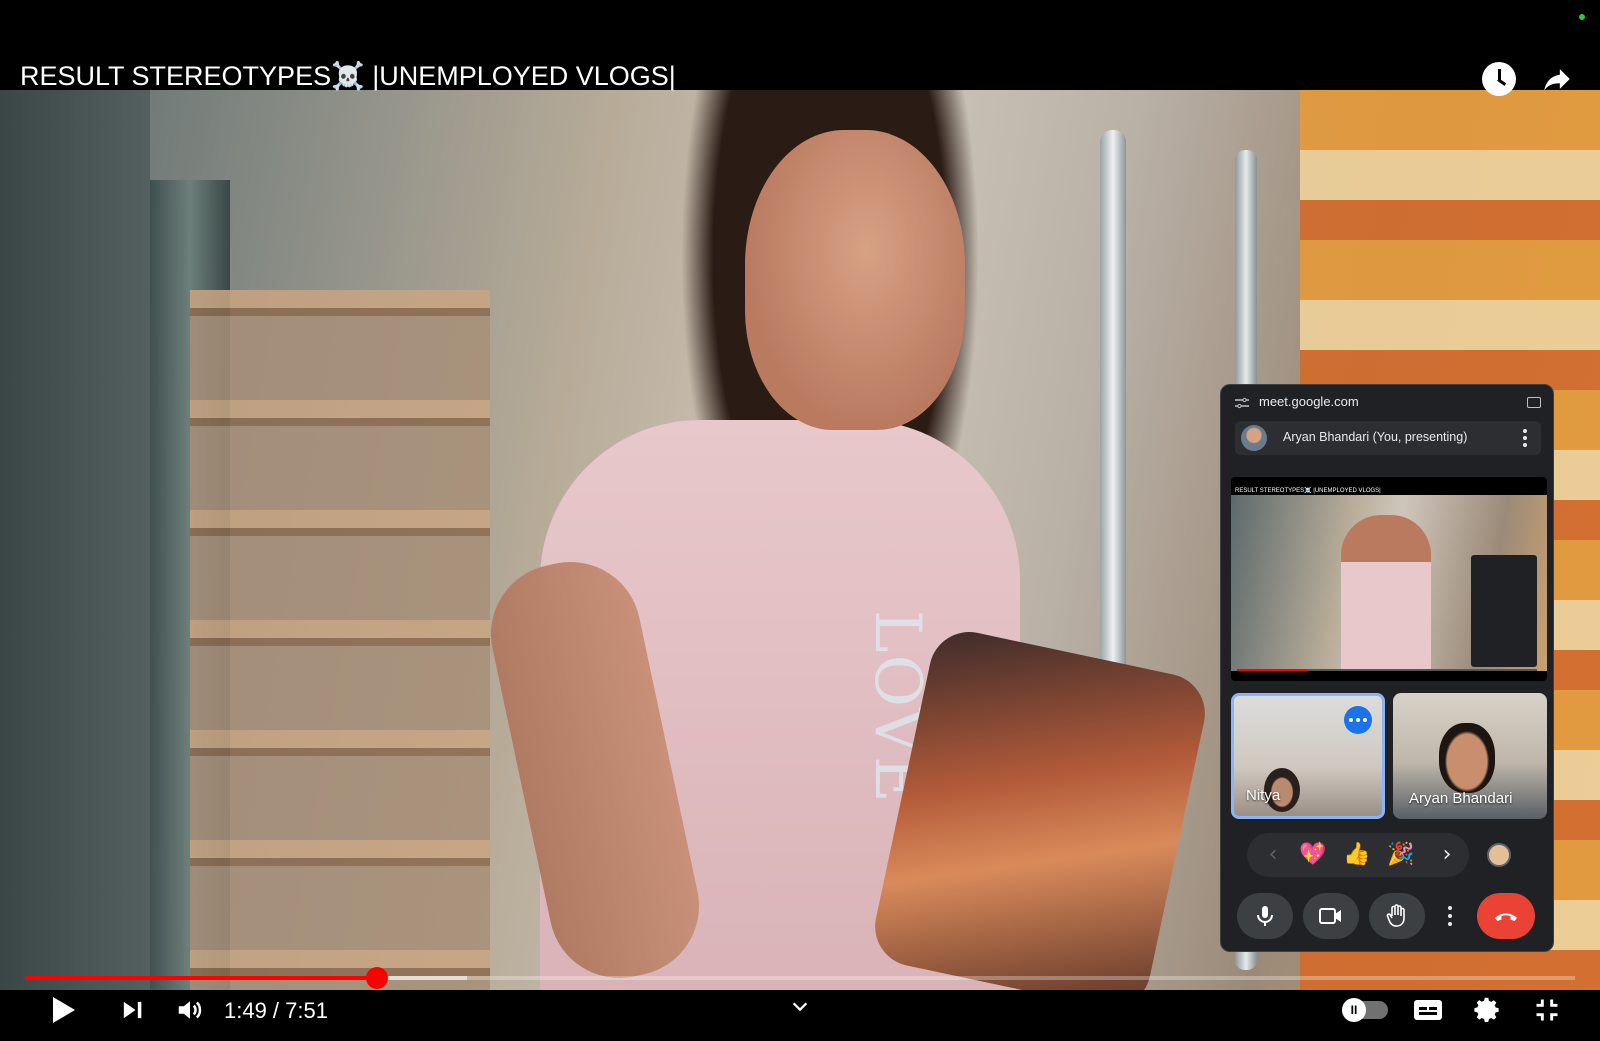 This screenshot has height=1041, width=1600. What do you see at coordinates (340, 640) in the screenshot?
I see `store-shelves` at bounding box center [340, 640].